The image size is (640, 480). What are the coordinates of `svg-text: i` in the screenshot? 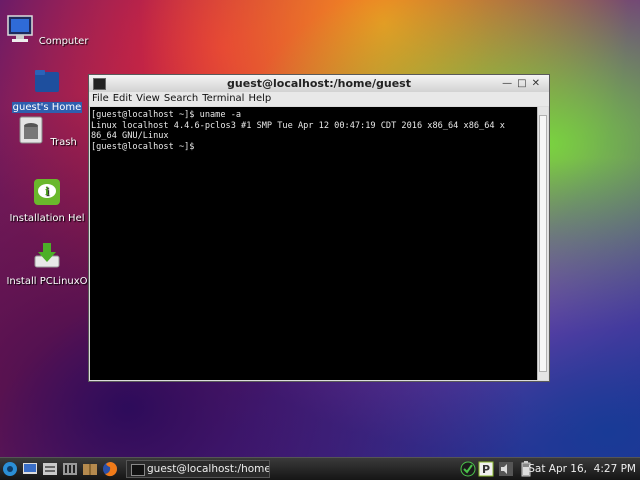 It's located at (47, 191).